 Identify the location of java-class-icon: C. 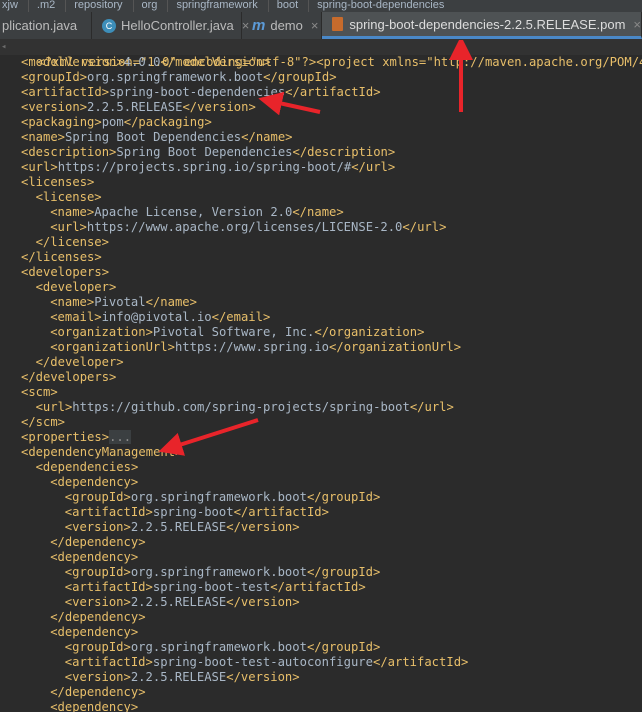
(109, 25).